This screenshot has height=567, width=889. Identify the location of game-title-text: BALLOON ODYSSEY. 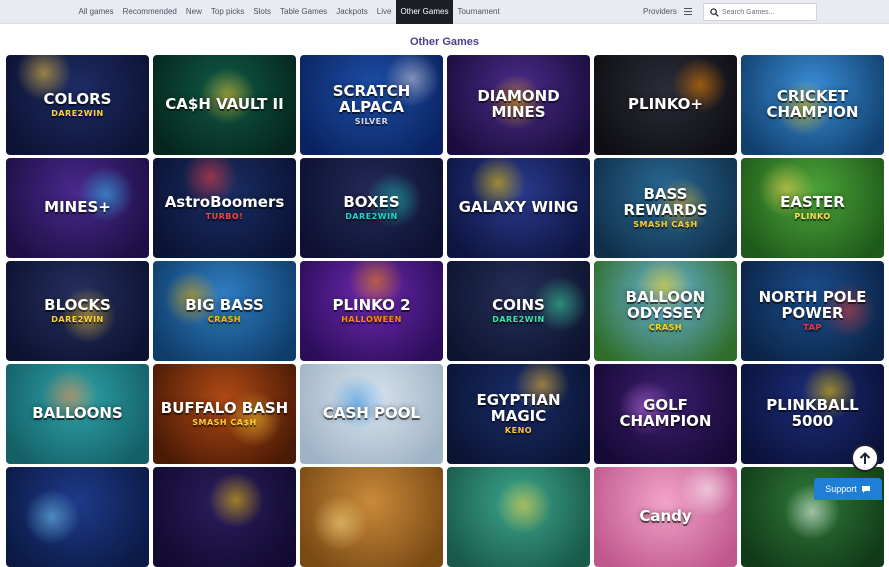
(665, 305).